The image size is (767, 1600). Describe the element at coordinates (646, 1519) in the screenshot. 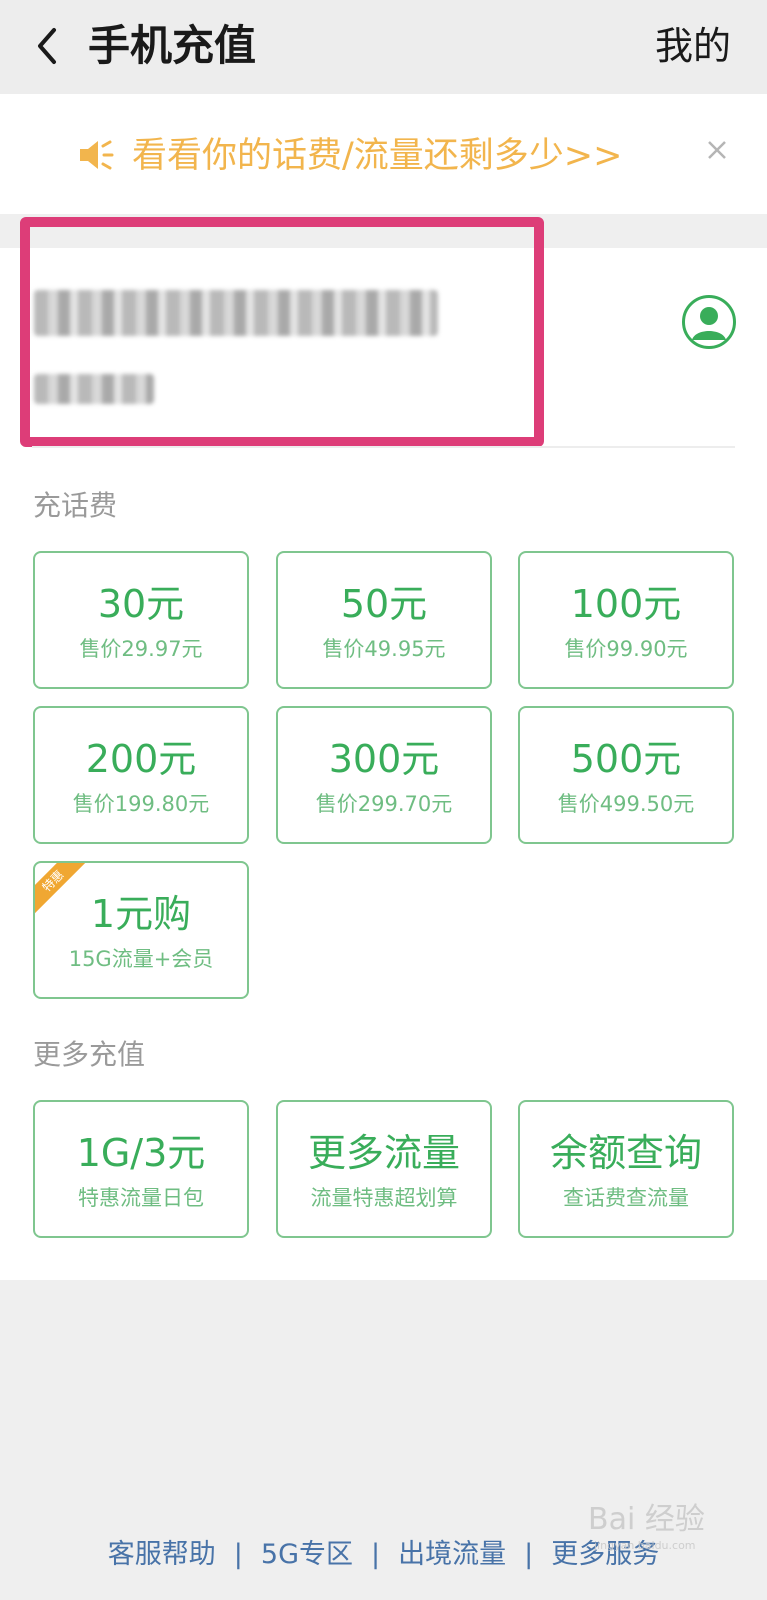

I see `watermark-text: Bai 经验` at that location.